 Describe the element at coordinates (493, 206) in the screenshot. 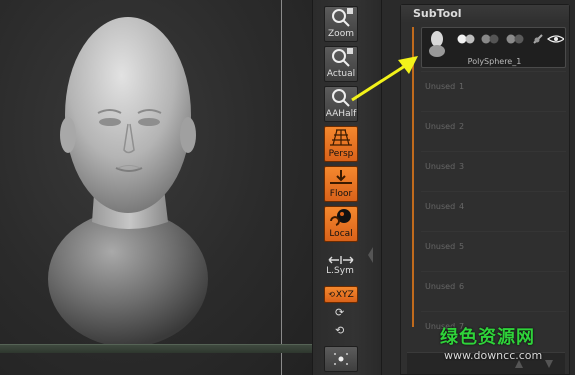

I see `subtool-slot-4: Unused 4` at that location.